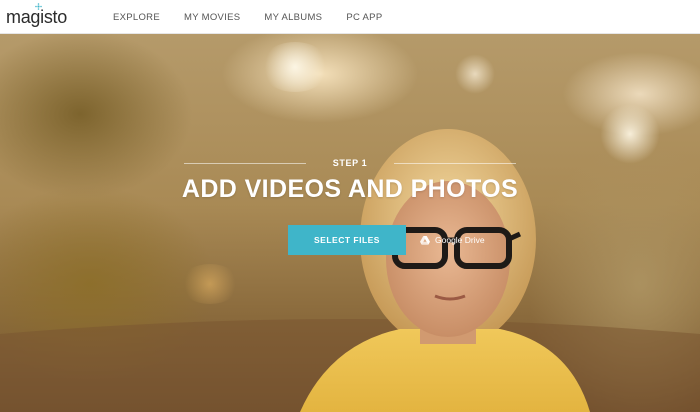 Image resolution: width=700 pixels, height=412 pixels. What do you see at coordinates (364, 17) in the screenshot?
I see `nav-pc-app: PC APP` at bounding box center [364, 17].